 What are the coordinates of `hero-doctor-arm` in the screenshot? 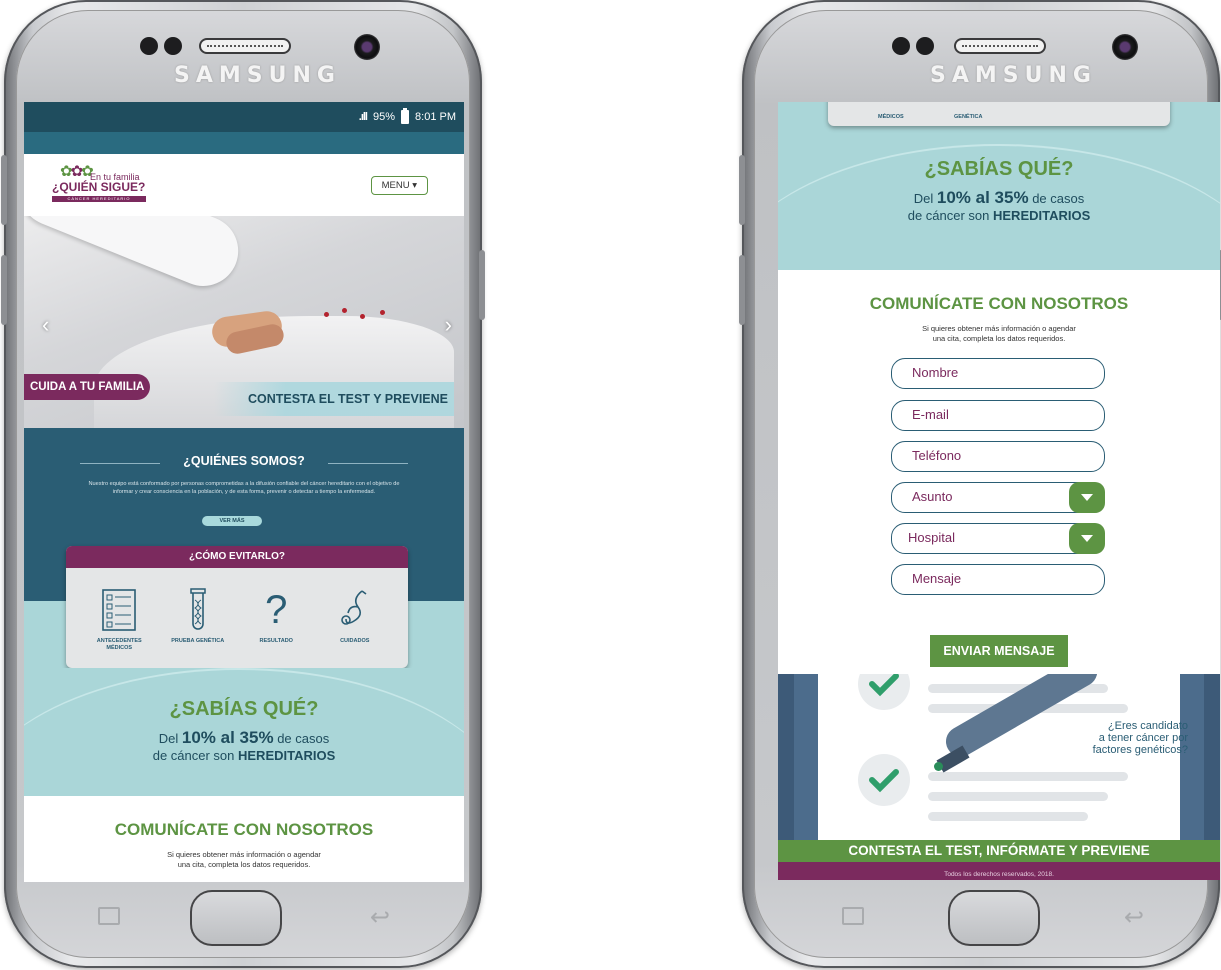 It's located at (136, 256).